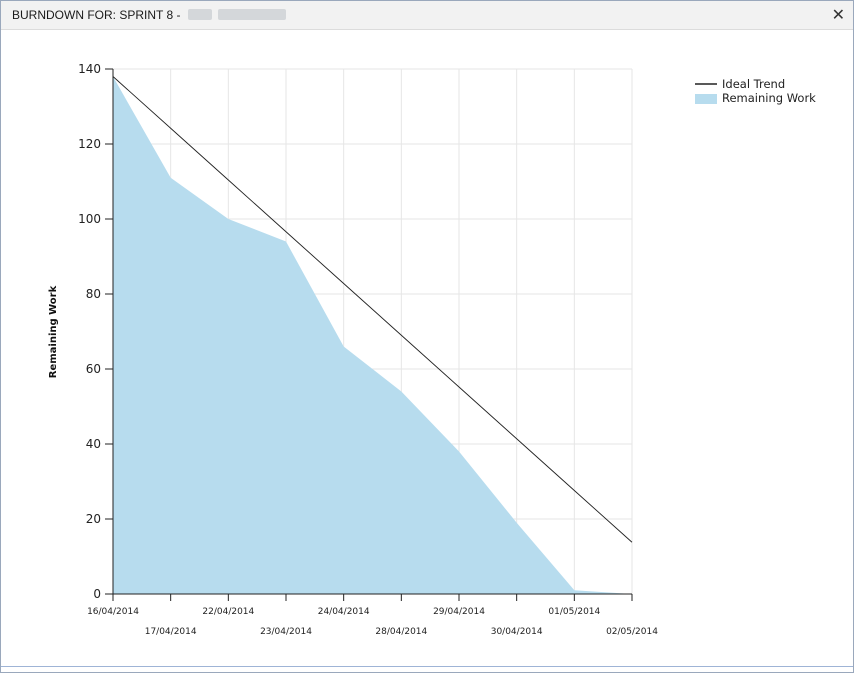 This screenshot has width=854, height=673. I want to click on x-tick-label: 01/05/2014, so click(574, 612).